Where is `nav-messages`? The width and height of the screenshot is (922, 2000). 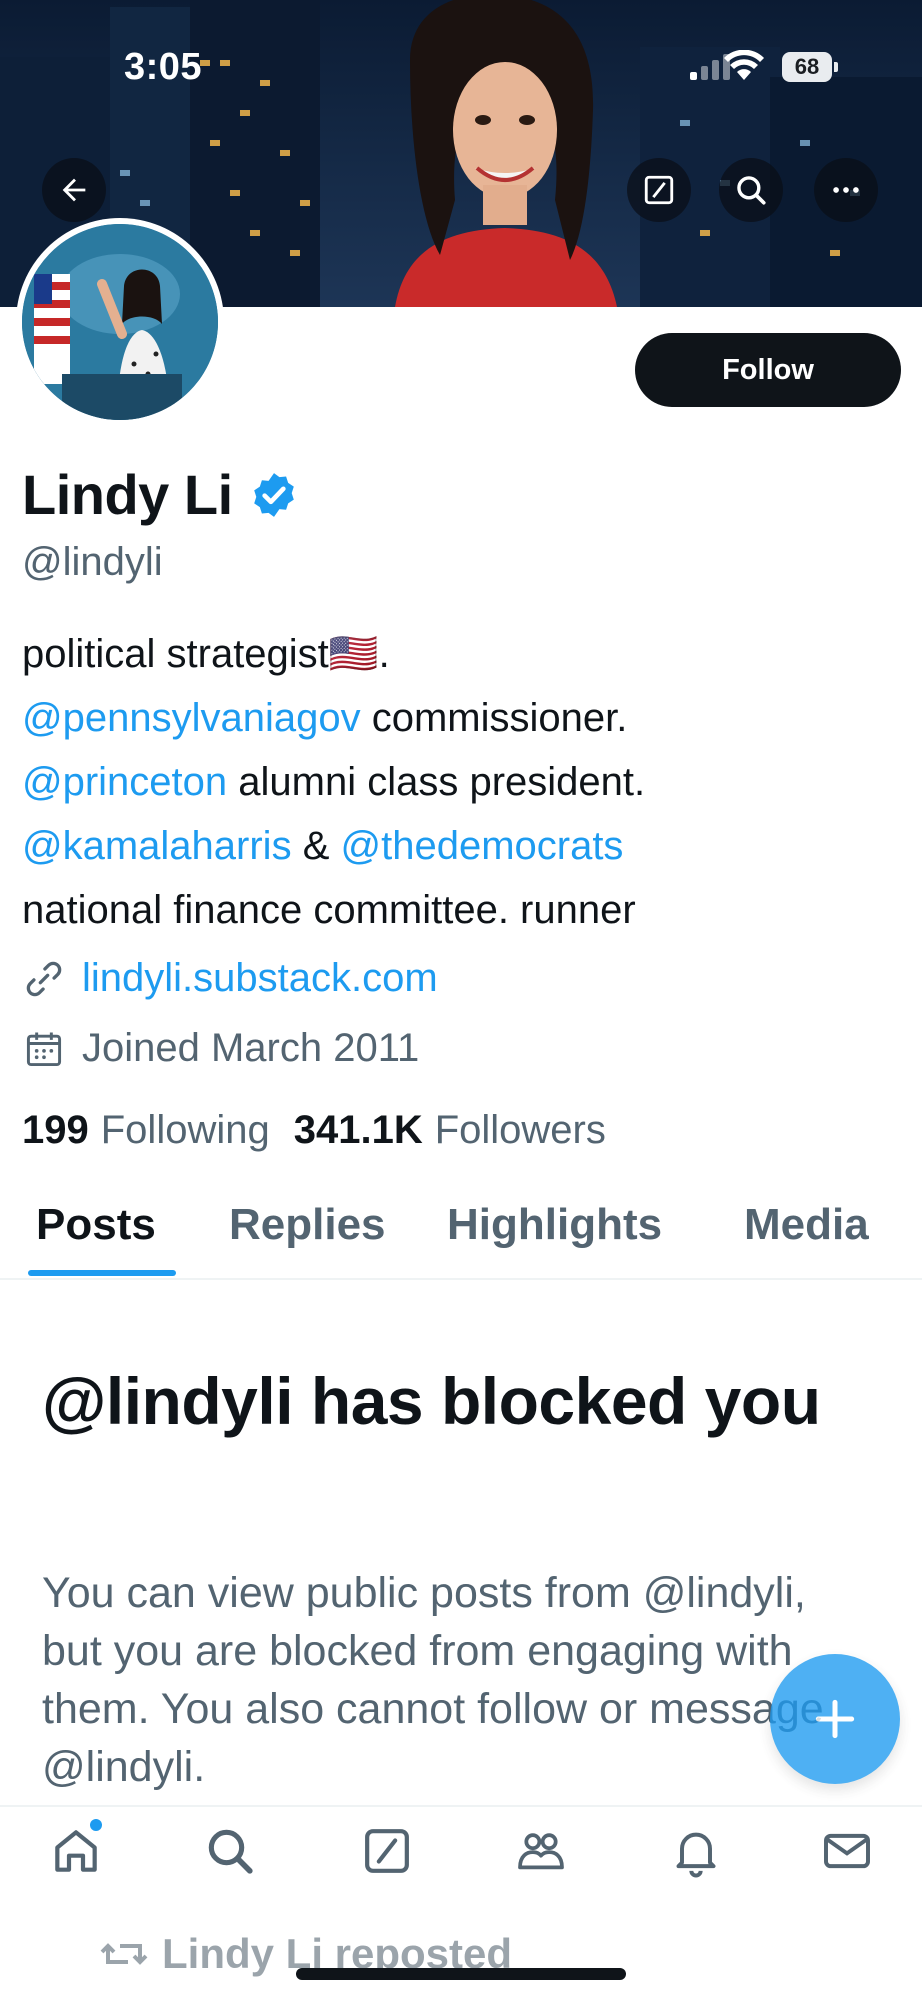
nav-messages is located at coordinates (847, 1851).